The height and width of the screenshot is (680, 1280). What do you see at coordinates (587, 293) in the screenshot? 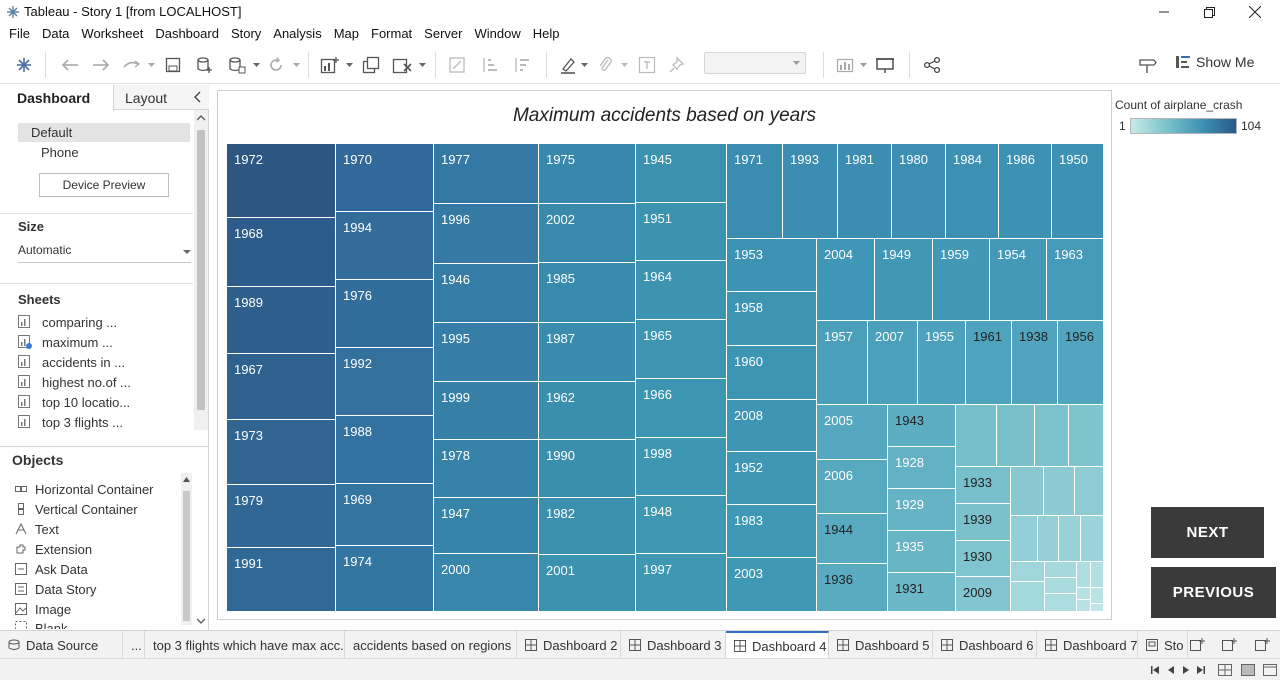
I see `treemap-cell: 1985` at bounding box center [587, 293].